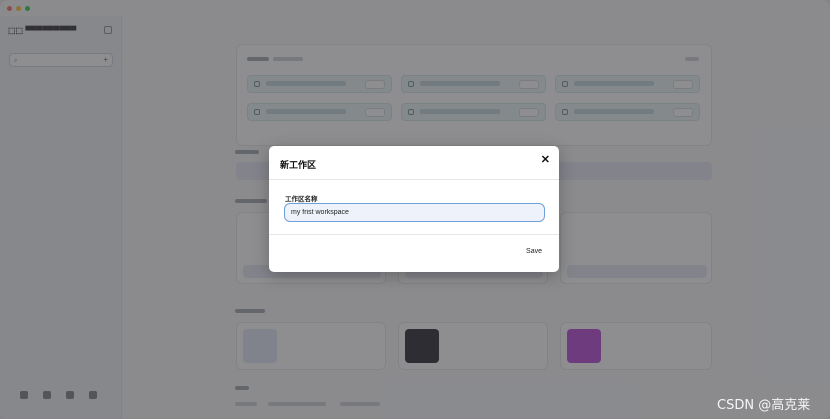 Image resolution: width=830 pixels, height=419 pixels. What do you see at coordinates (298, 165) in the screenshot?
I see `dialog-title: 新工作区` at bounding box center [298, 165].